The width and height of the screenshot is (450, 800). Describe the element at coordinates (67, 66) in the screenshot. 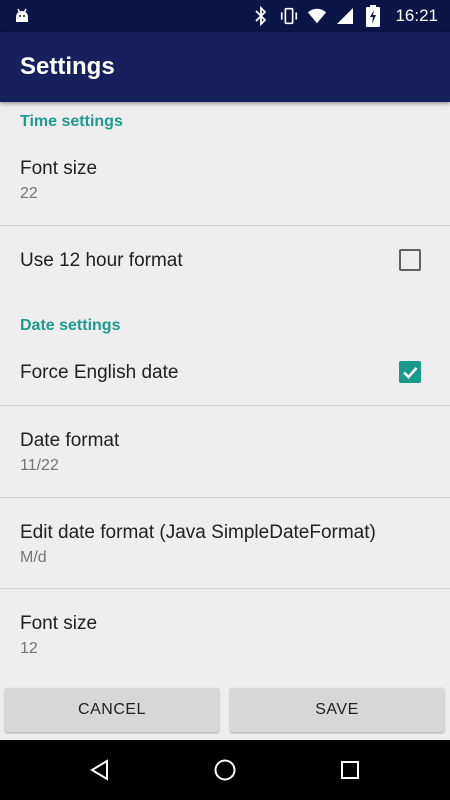

I see `page-title: Settings` at that location.